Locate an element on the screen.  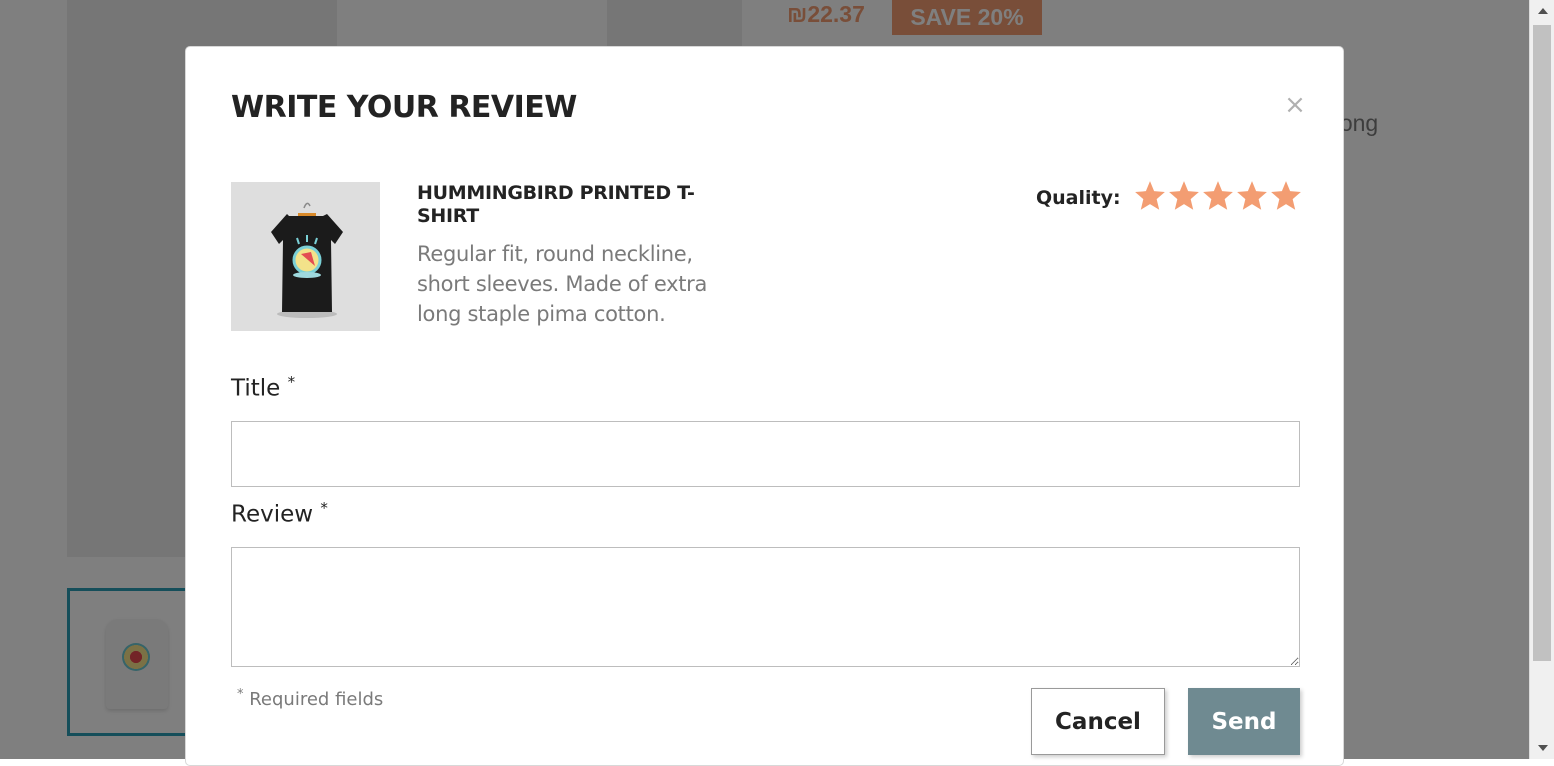
cancel-button: Cancel is located at coordinates (1098, 721).